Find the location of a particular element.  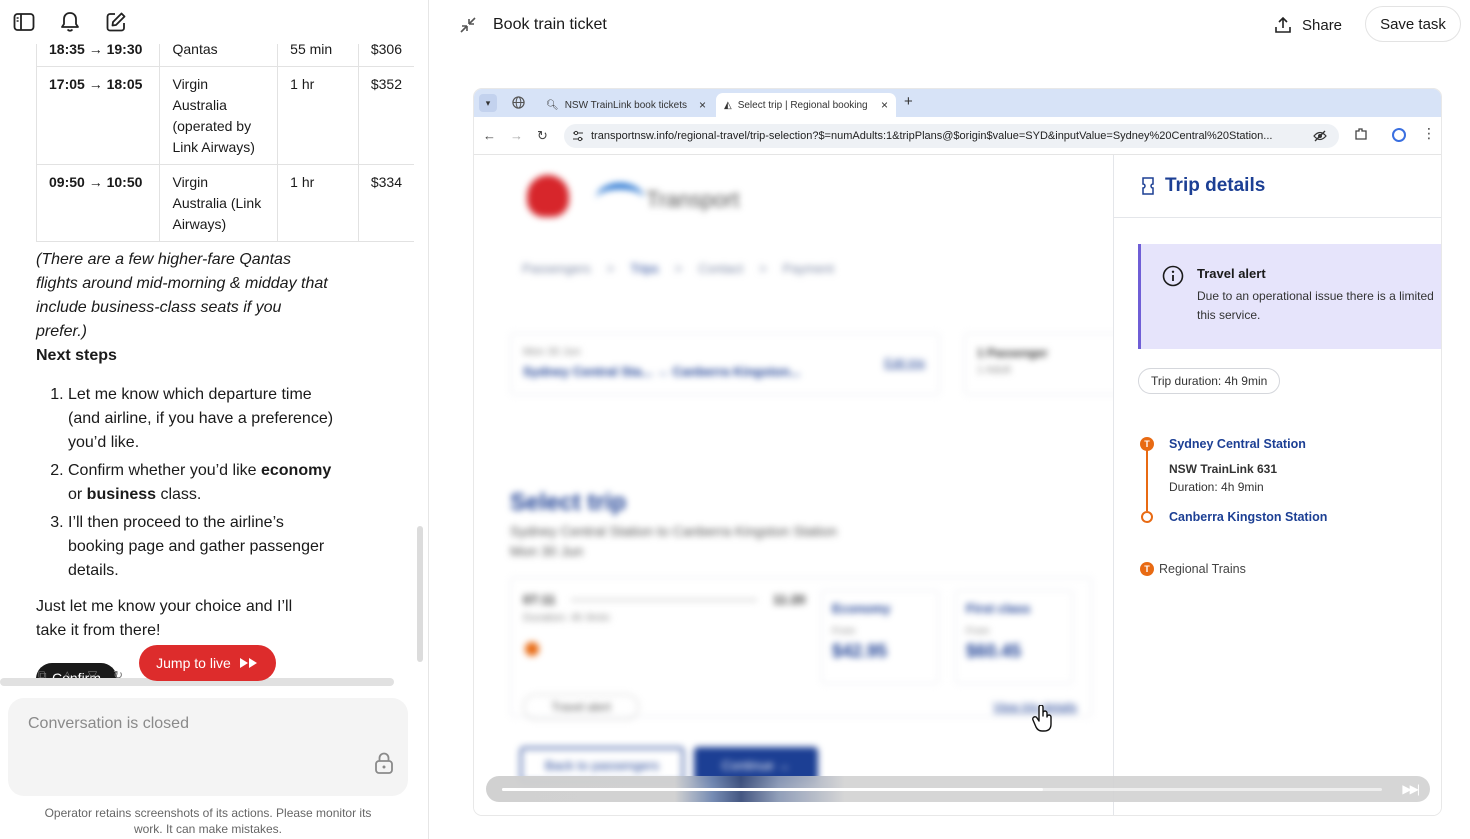

fare-class: Economy is located at coordinates (861, 608).